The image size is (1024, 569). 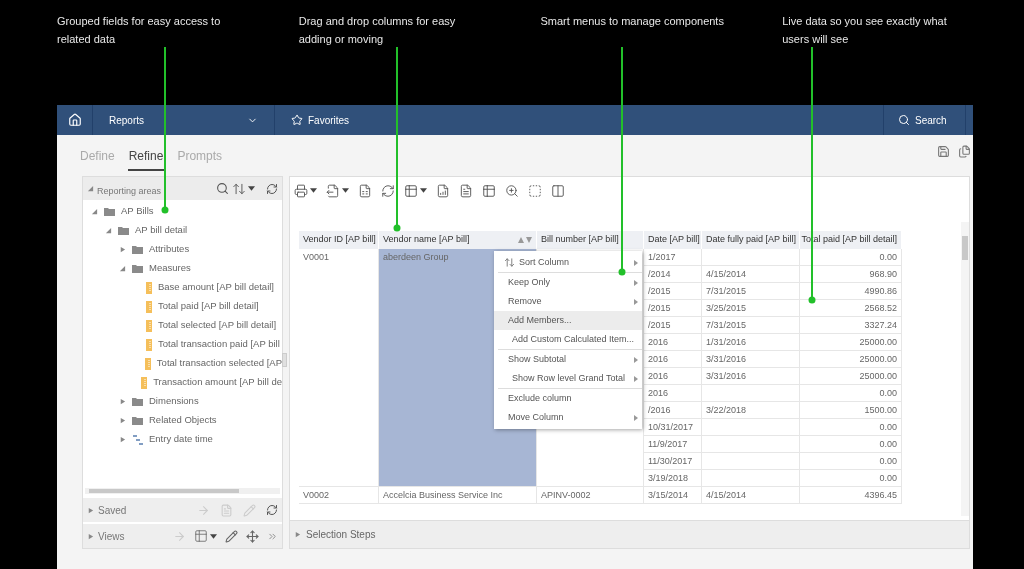 What do you see at coordinates (239, 188) in the screenshot?
I see `sort-icon` at bounding box center [239, 188].